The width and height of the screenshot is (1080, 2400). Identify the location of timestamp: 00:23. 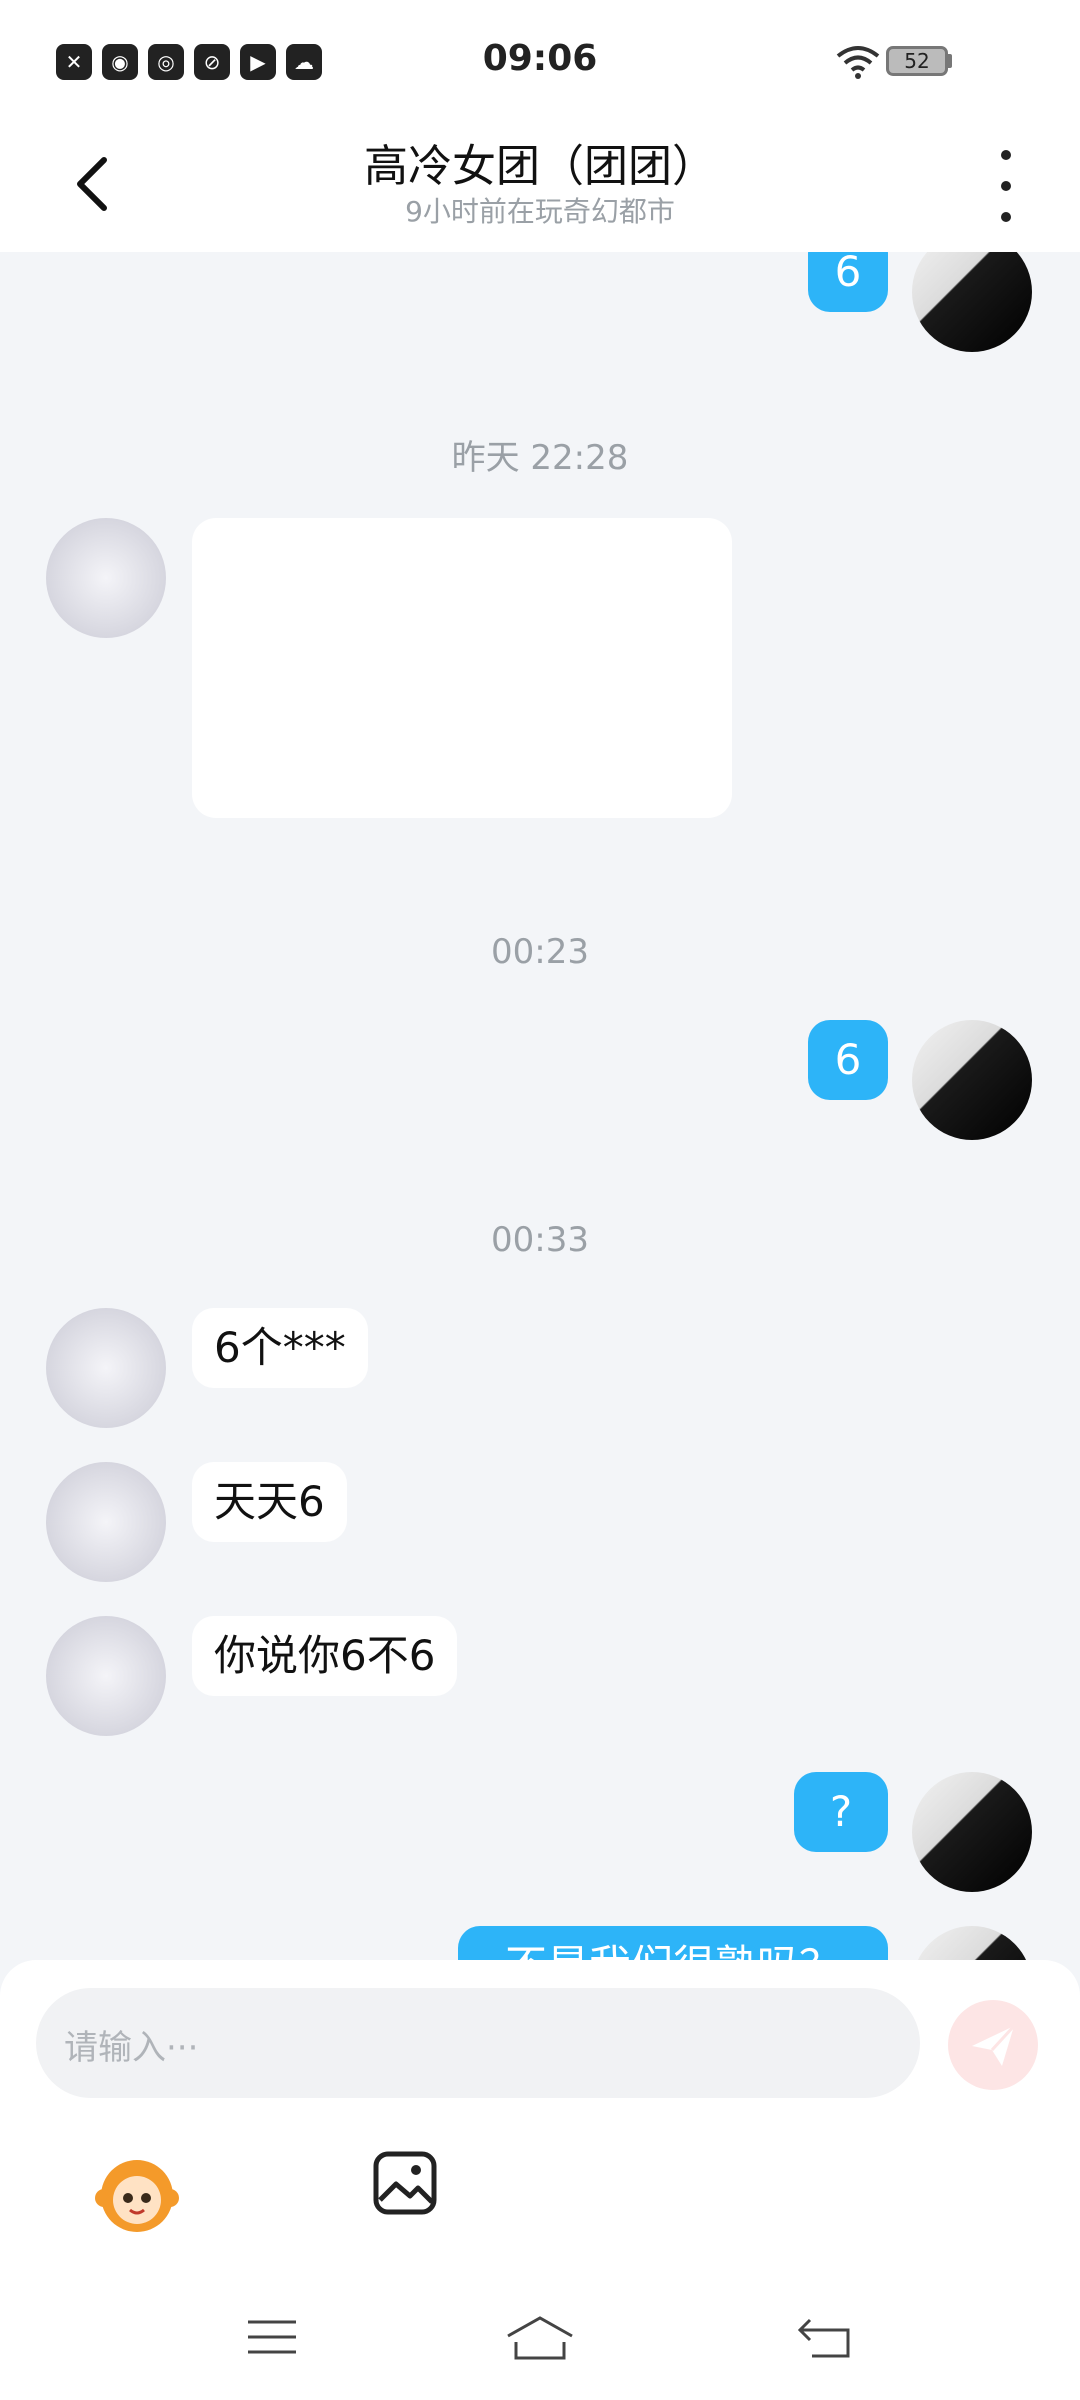
(540, 952).